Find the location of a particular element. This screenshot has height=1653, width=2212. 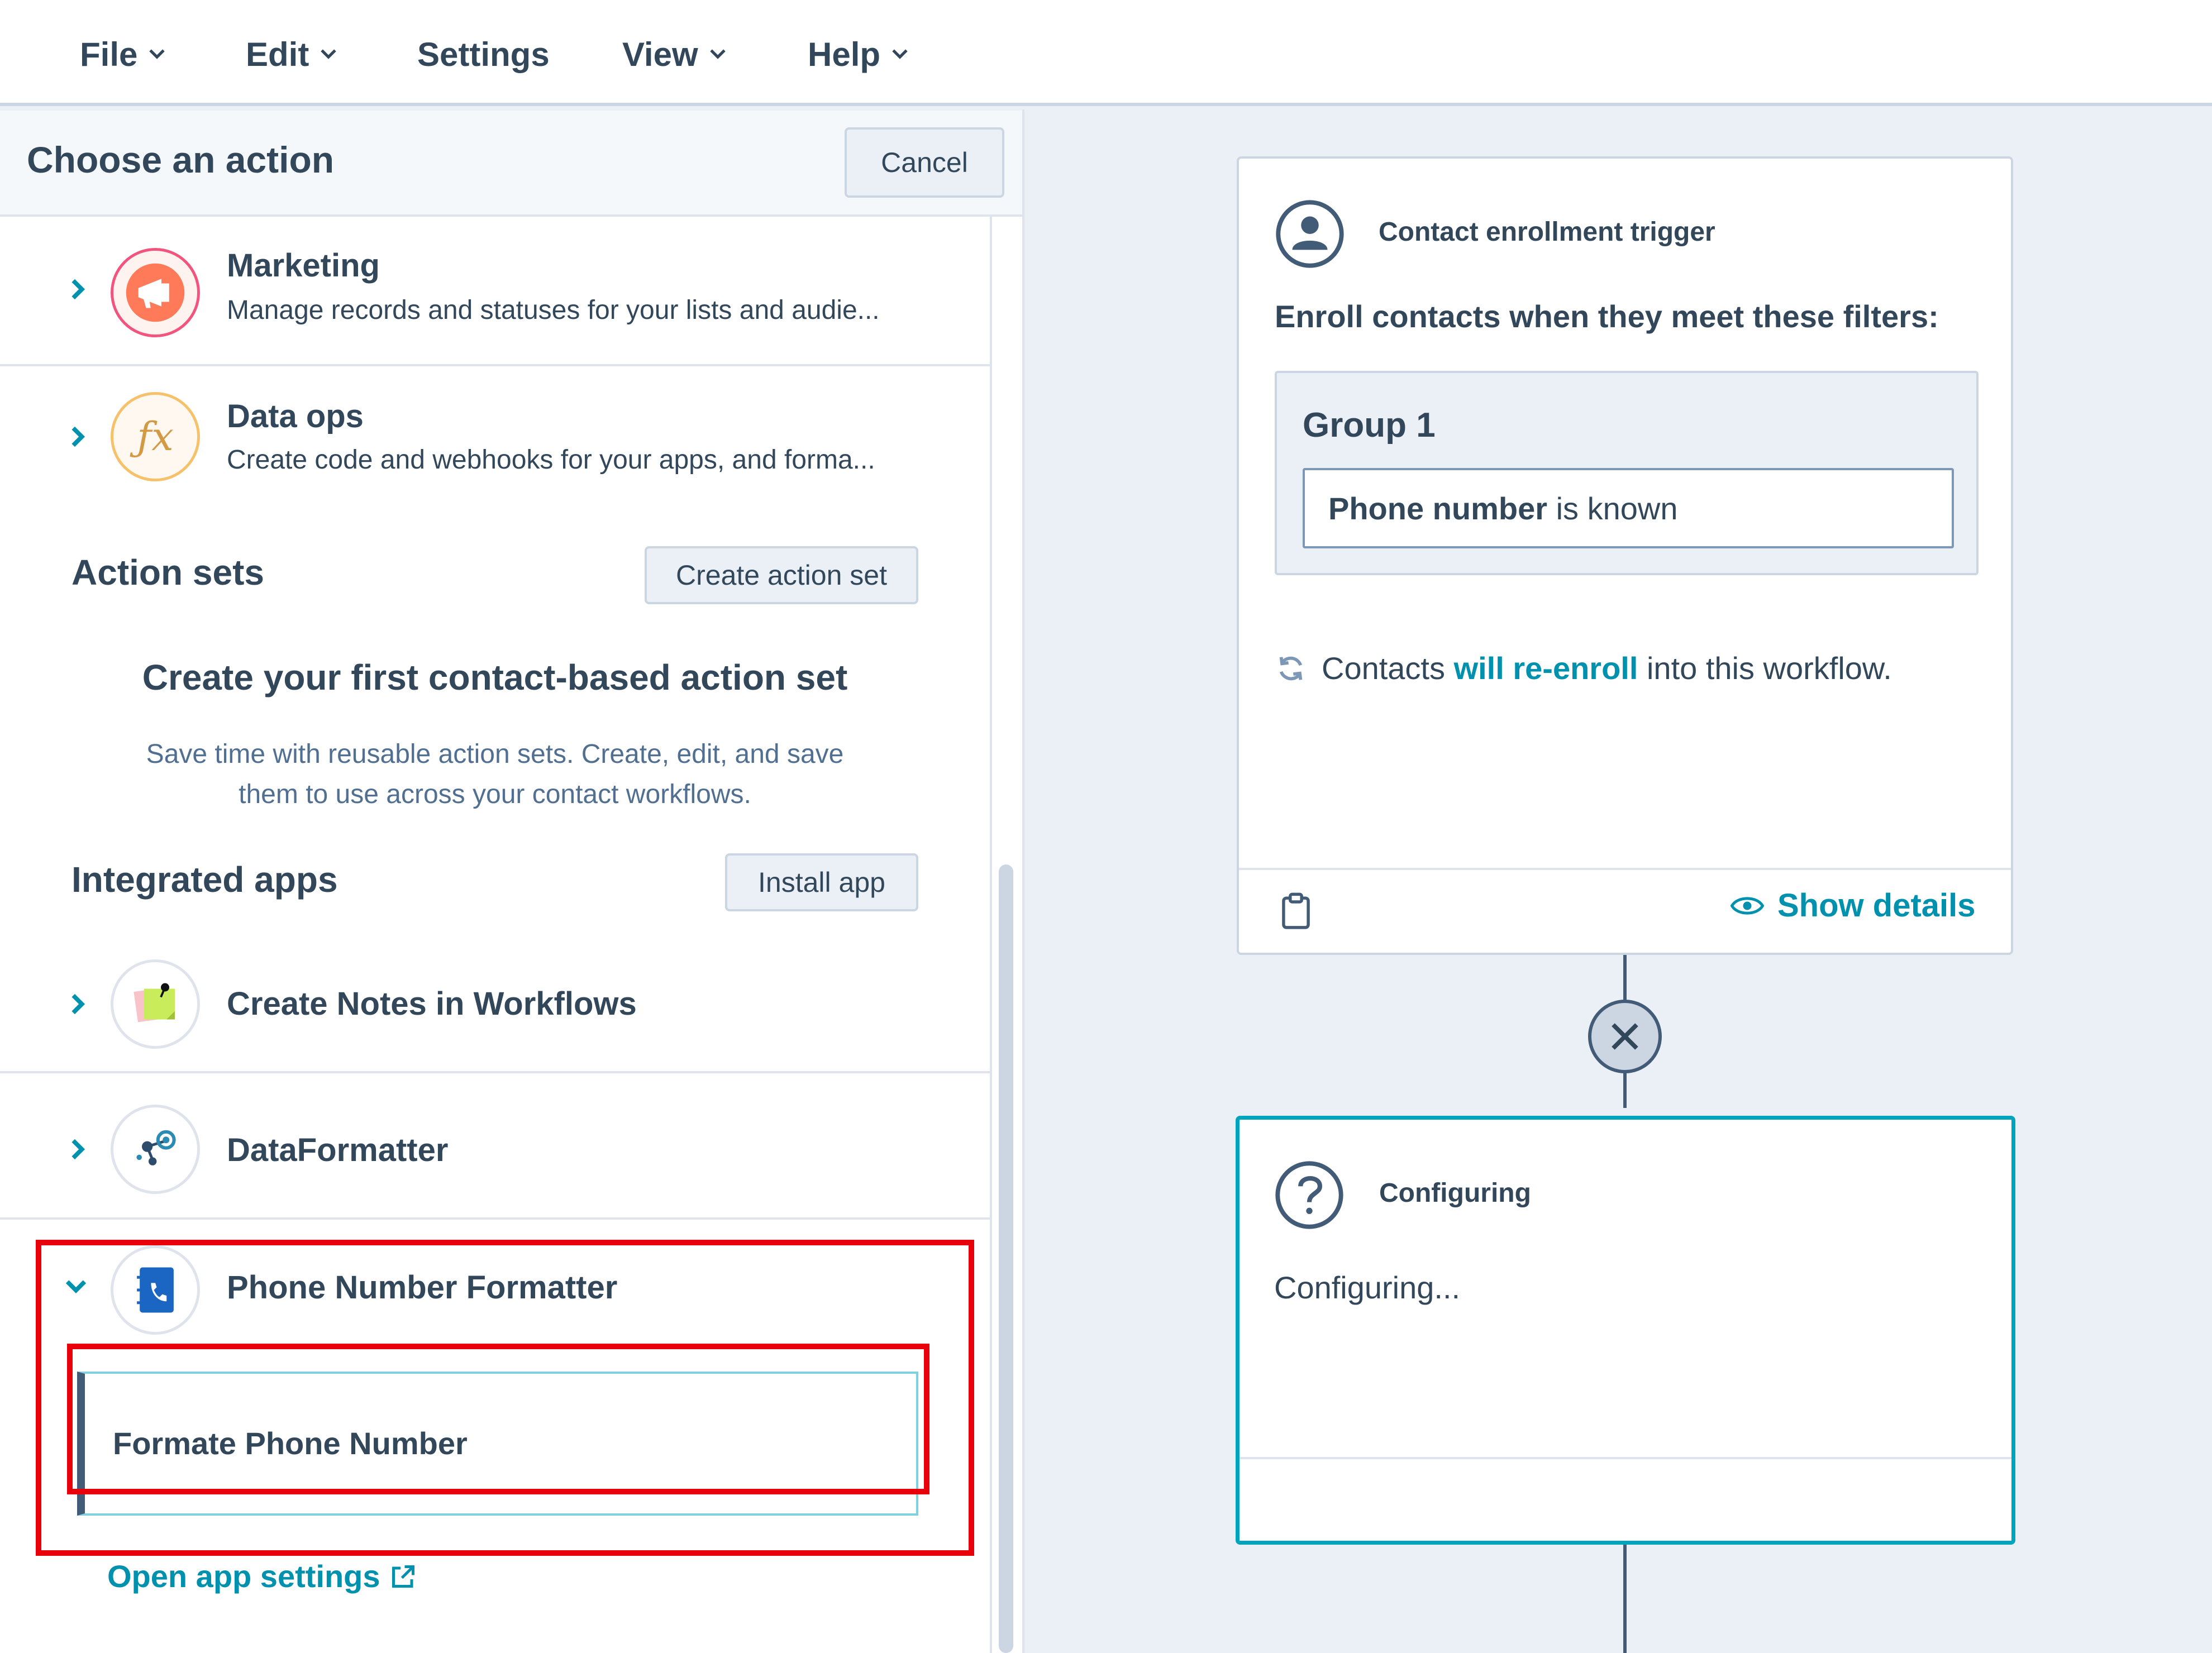

scrollbar-thumb is located at coordinates (1006, 1259).